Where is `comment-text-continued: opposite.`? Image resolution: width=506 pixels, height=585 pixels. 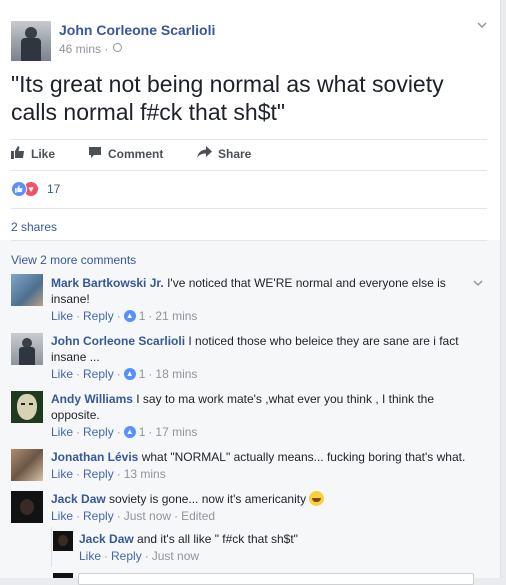
comment-text-continued: opposite. is located at coordinates (75, 415).